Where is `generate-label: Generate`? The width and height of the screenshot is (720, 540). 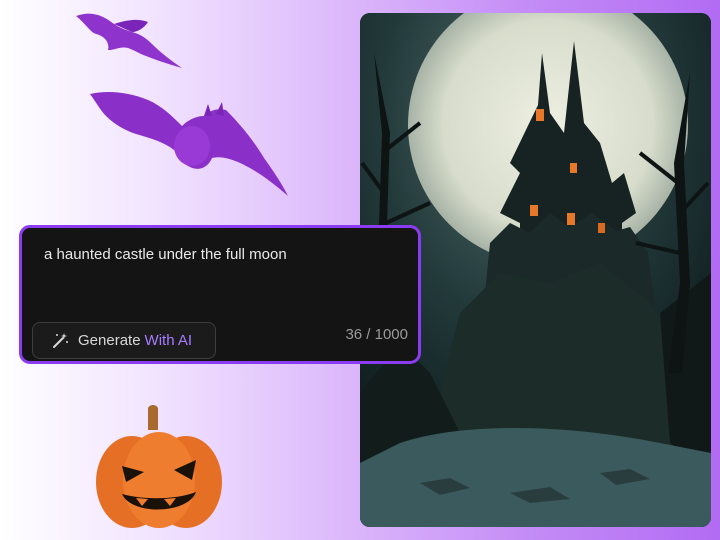 generate-label: Generate is located at coordinates (109, 340).